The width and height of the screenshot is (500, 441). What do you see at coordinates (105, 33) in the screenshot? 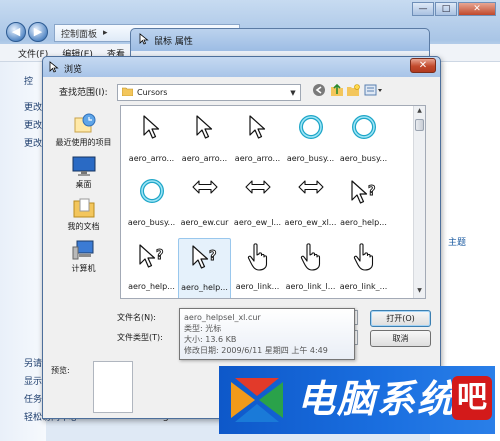
I see `chevron-right-icon: ▸` at bounding box center [105, 33].